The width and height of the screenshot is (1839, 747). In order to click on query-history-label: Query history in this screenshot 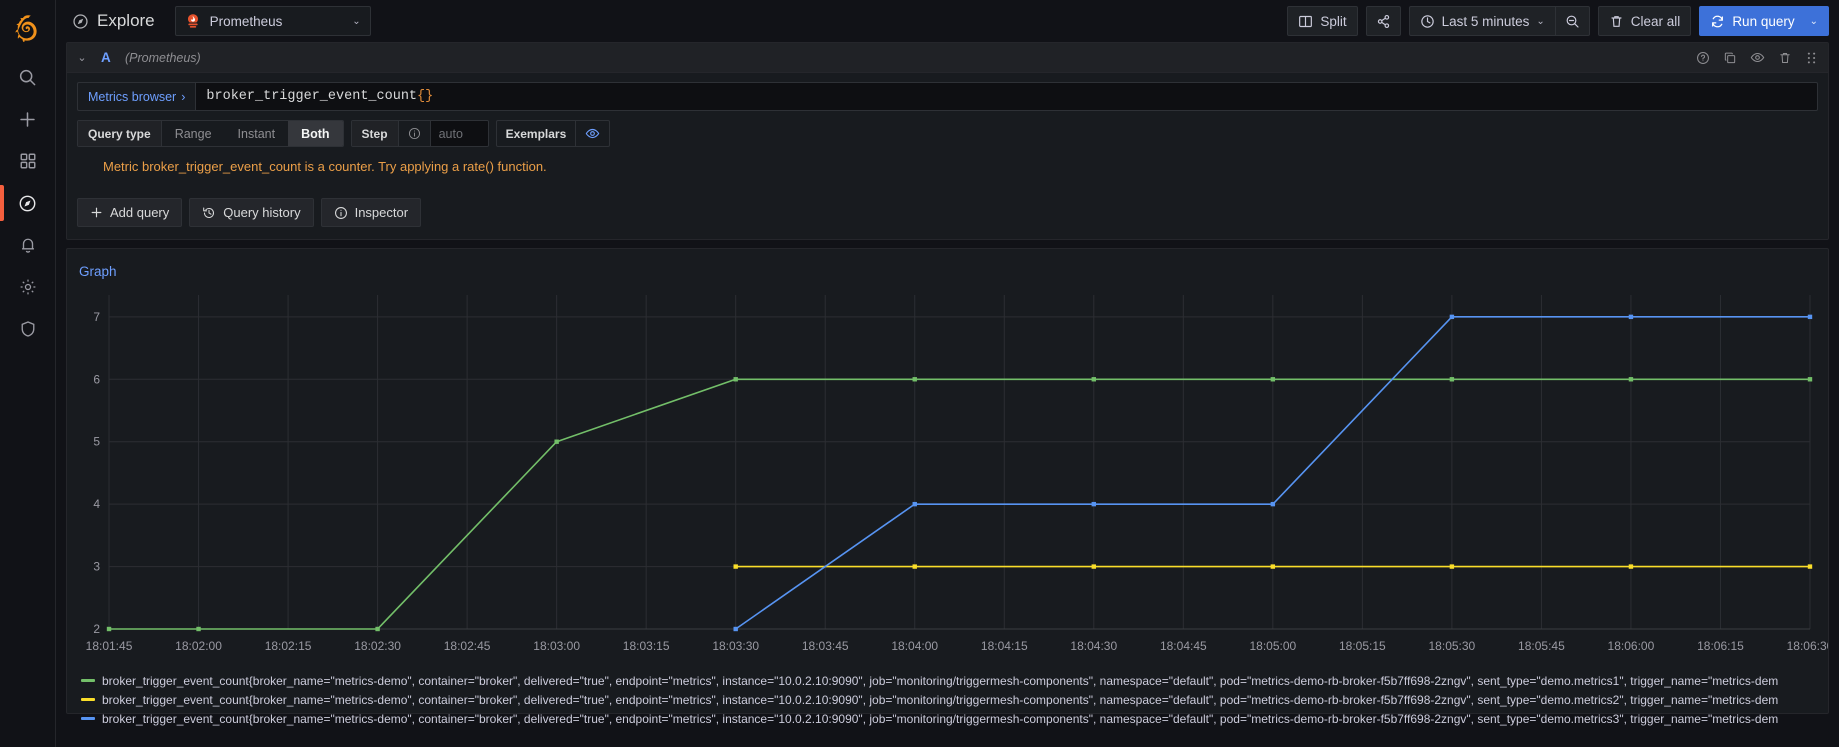, I will do `click(262, 212)`.